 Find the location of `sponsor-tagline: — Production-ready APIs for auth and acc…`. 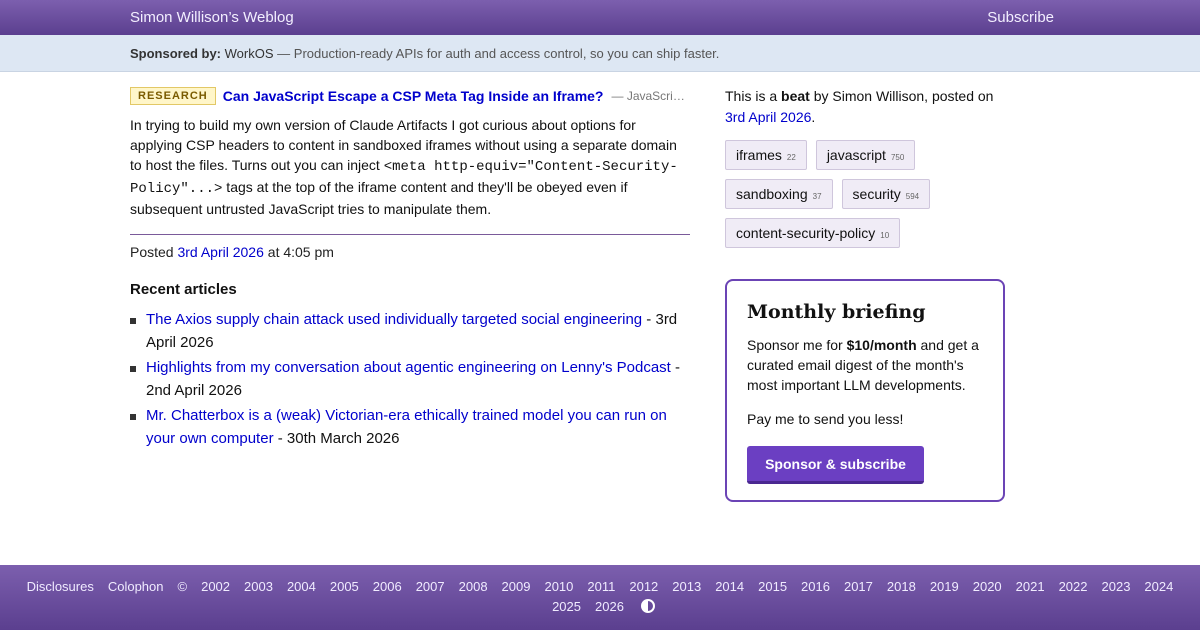

sponsor-tagline: — Production-ready APIs for auth and acc… is located at coordinates (498, 53).